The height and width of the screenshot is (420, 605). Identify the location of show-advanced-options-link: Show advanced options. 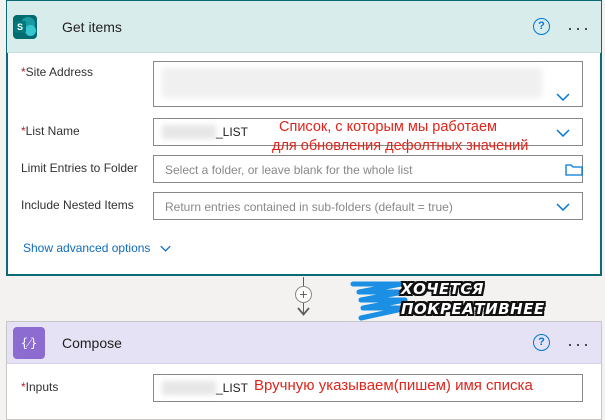
(97, 248).